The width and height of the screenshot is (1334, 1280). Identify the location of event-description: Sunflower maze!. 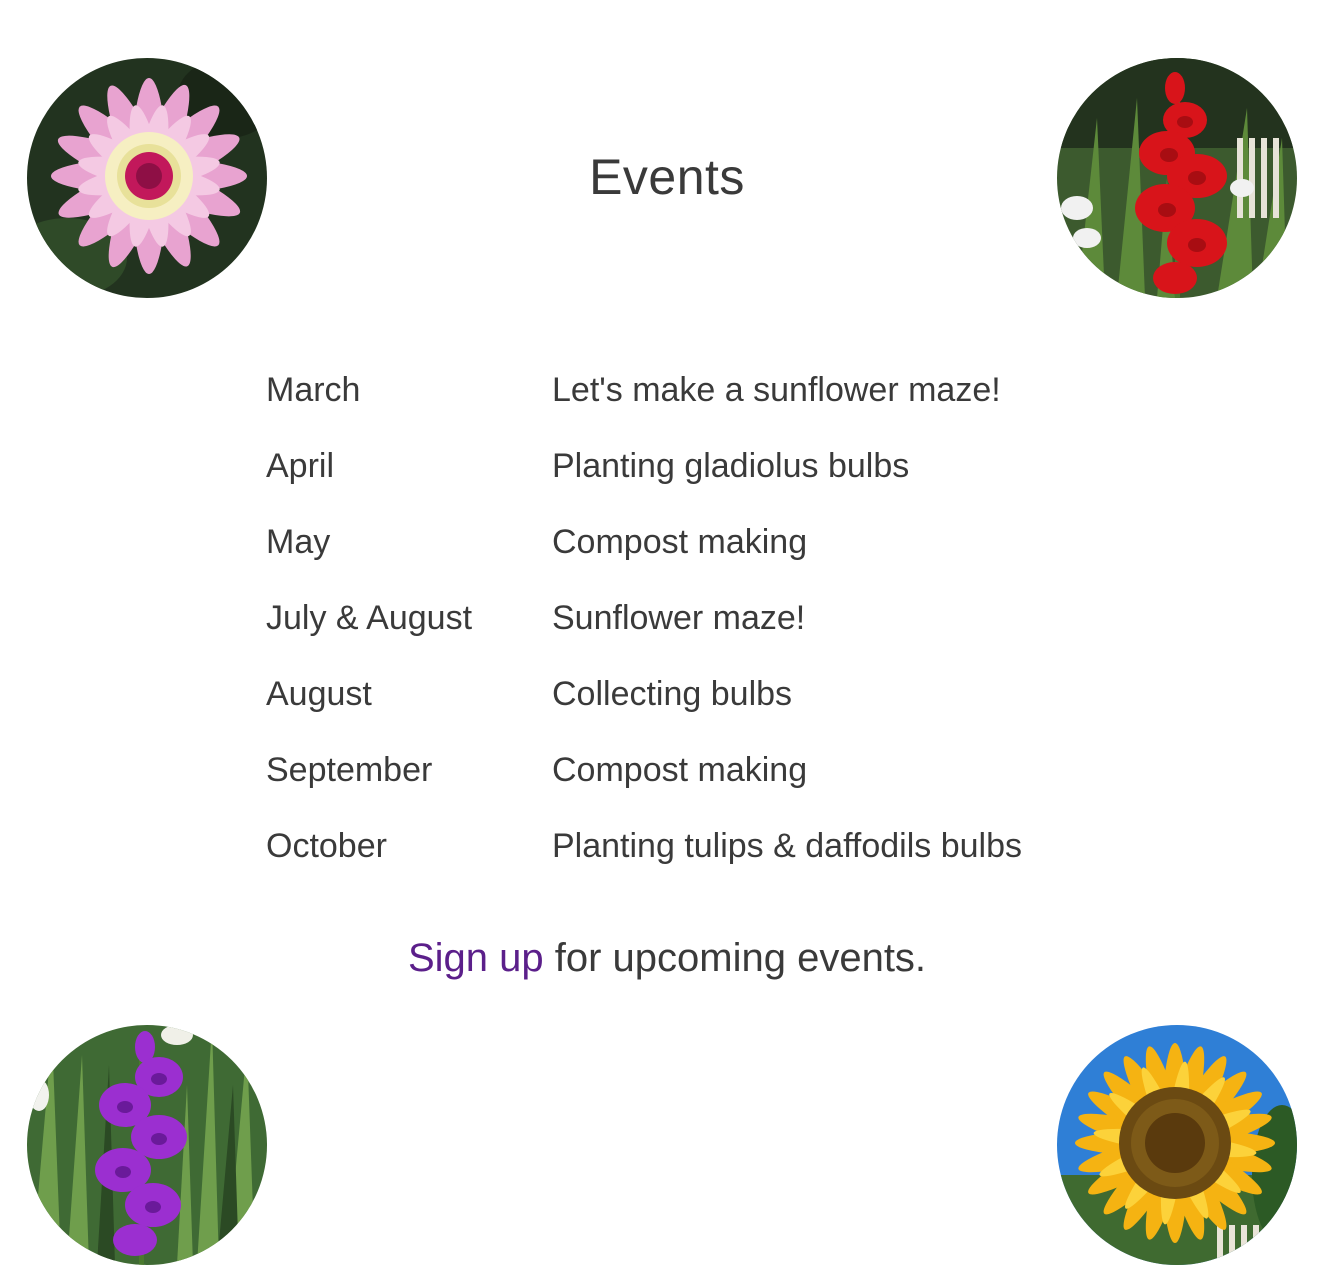
(679, 617).